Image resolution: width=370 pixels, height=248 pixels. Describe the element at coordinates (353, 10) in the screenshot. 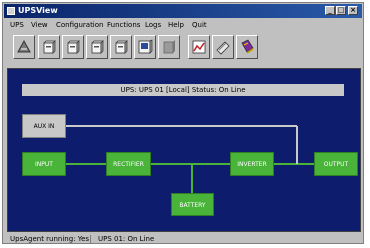

I see `close-button: ×` at that location.